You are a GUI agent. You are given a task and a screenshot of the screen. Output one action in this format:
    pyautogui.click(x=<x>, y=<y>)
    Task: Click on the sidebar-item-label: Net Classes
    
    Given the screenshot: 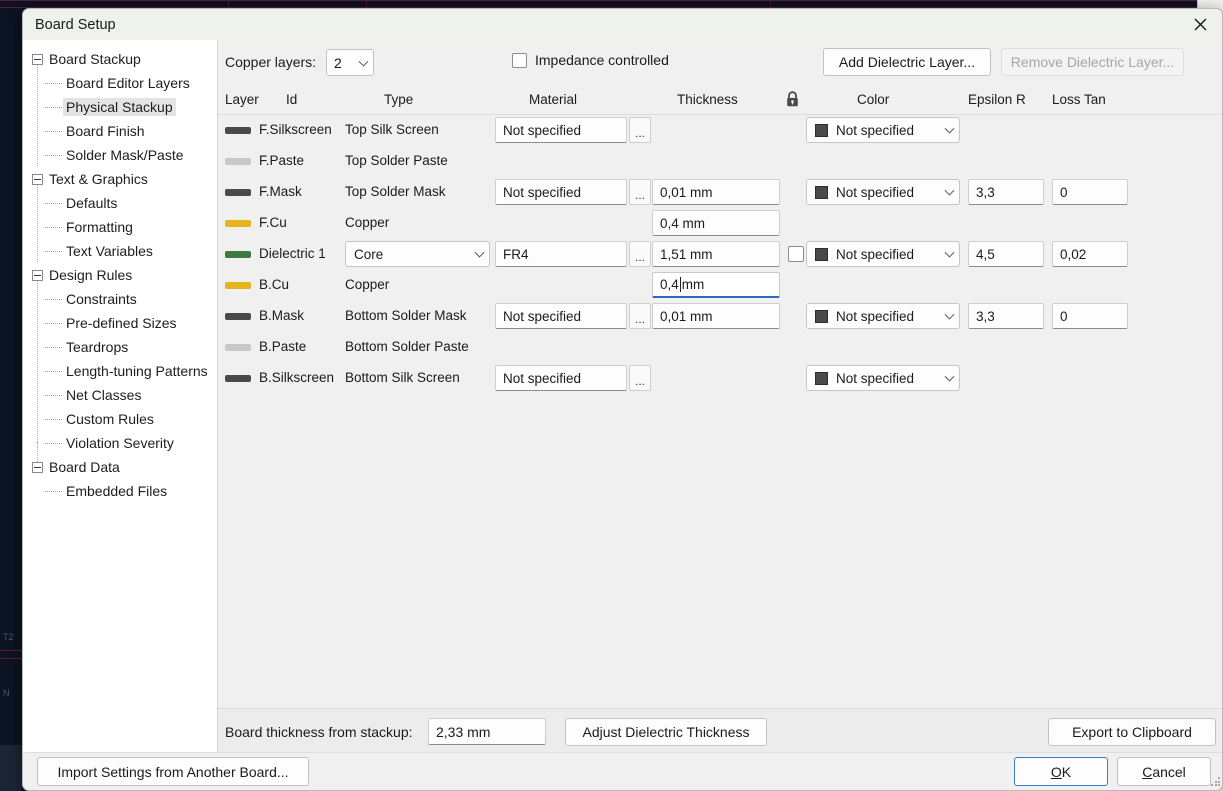 What is the action you would take?
    pyautogui.click(x=104, y=395)
    